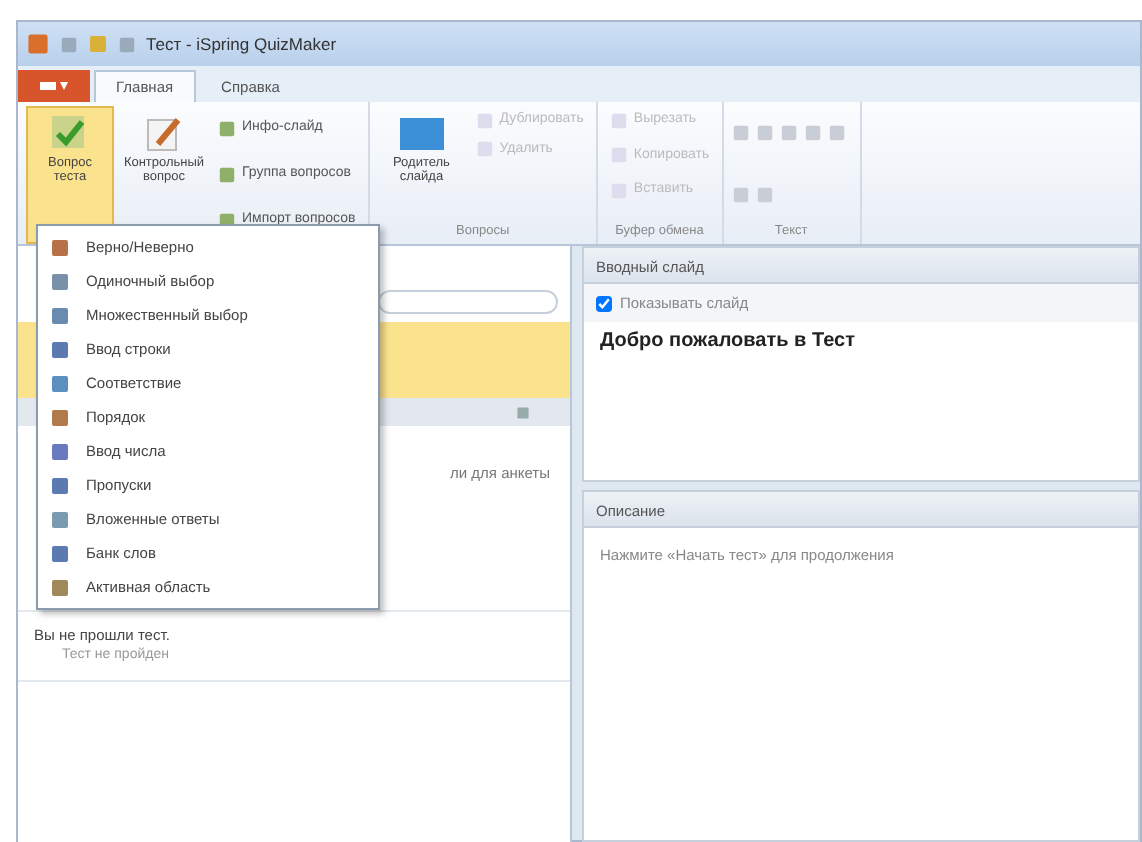 Image resolution: width=1142 pixels, height=842 pixels. I want to click on search-field, so click(468, 302).